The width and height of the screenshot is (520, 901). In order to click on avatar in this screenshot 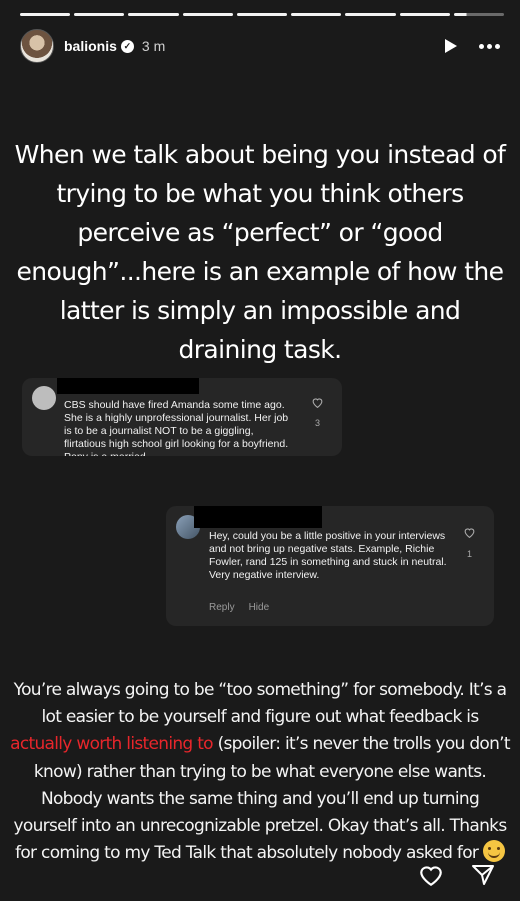, I will do `click(37, 46)`.